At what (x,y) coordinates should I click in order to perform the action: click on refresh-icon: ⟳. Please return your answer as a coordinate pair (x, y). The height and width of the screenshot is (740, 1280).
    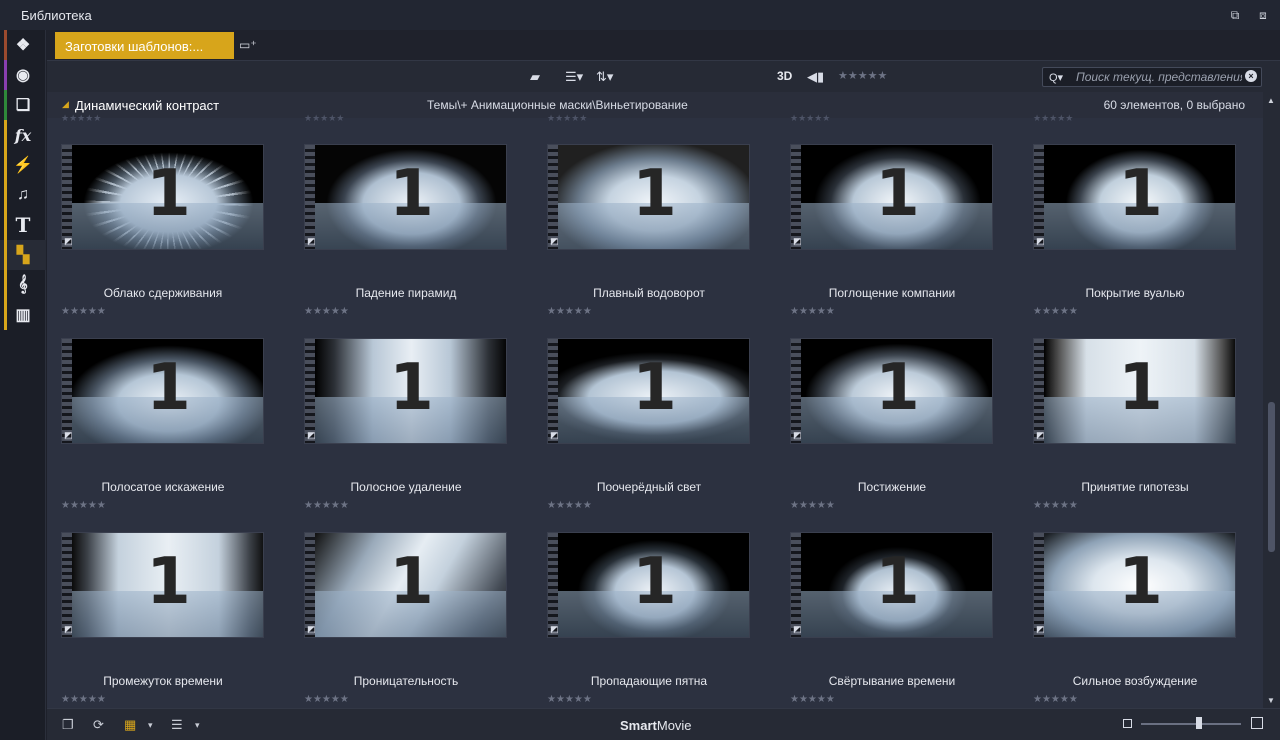
    Looking at the image, I should click on (98, 725).